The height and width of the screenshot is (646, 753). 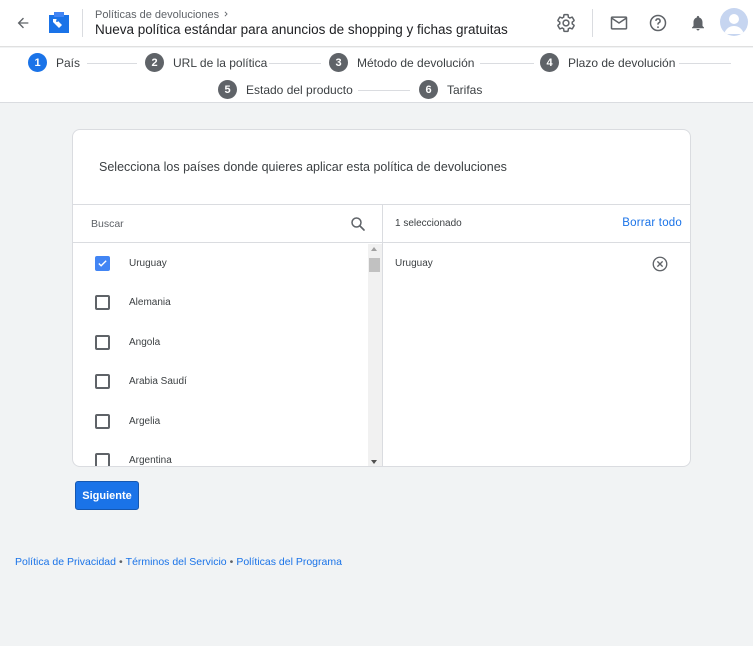 I want to click on step-url-politica: 2 URL de la política, so click(x=206, y=62).